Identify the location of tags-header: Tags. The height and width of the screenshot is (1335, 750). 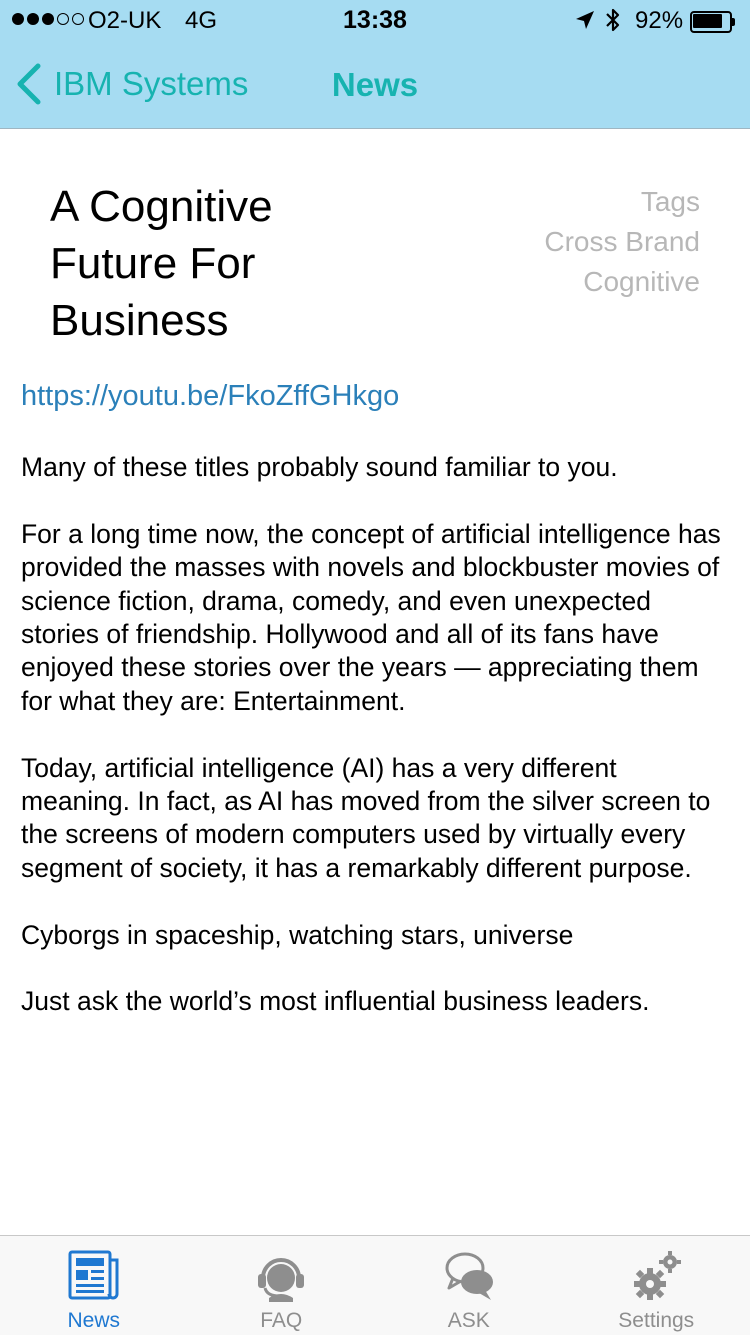
(622, 202).